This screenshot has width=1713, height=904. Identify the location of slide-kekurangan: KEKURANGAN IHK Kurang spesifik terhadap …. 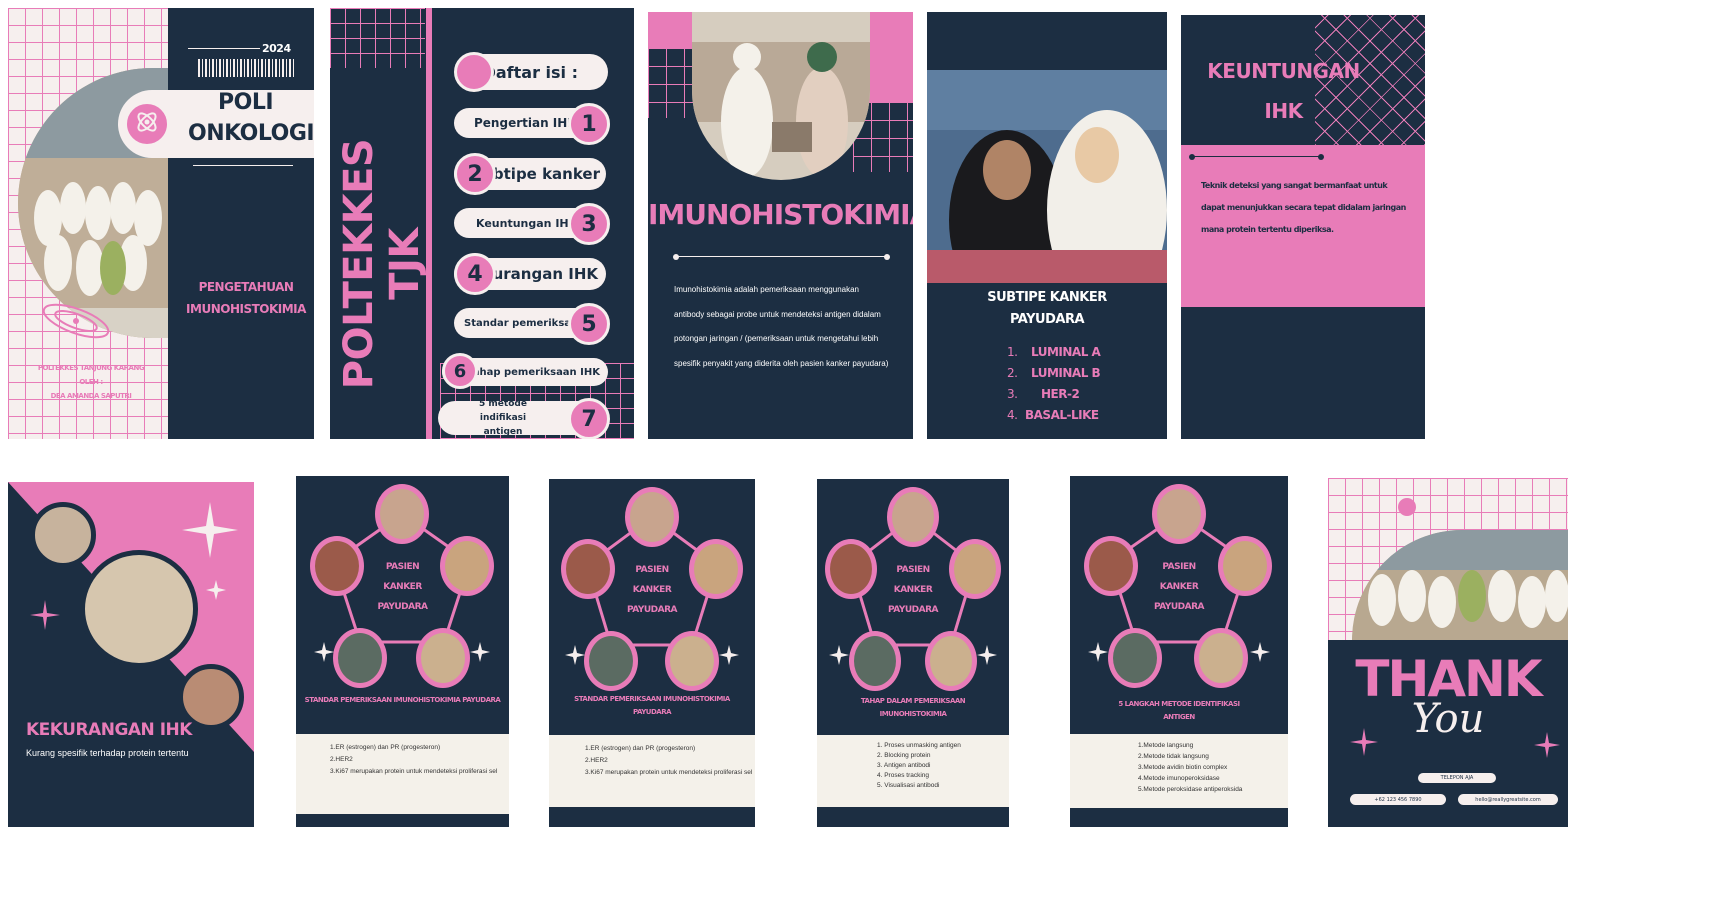
(131, 654).